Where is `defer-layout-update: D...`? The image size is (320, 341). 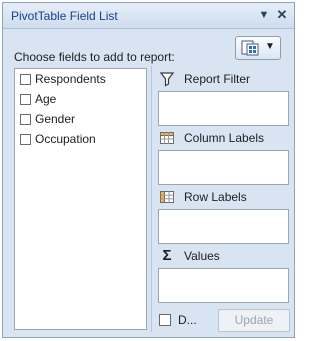
defer-layout-update: D... is located at coordinates (178, 320).